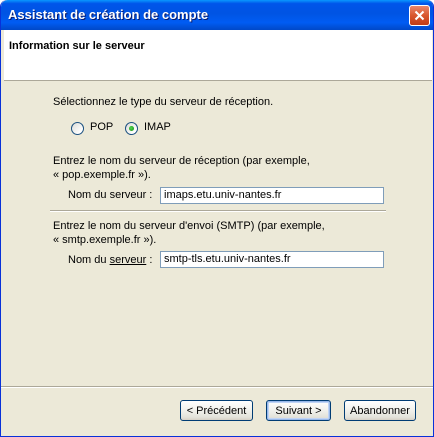  I want to click on outgoing-server-label: Nom du serveur :, so click(110, 260).